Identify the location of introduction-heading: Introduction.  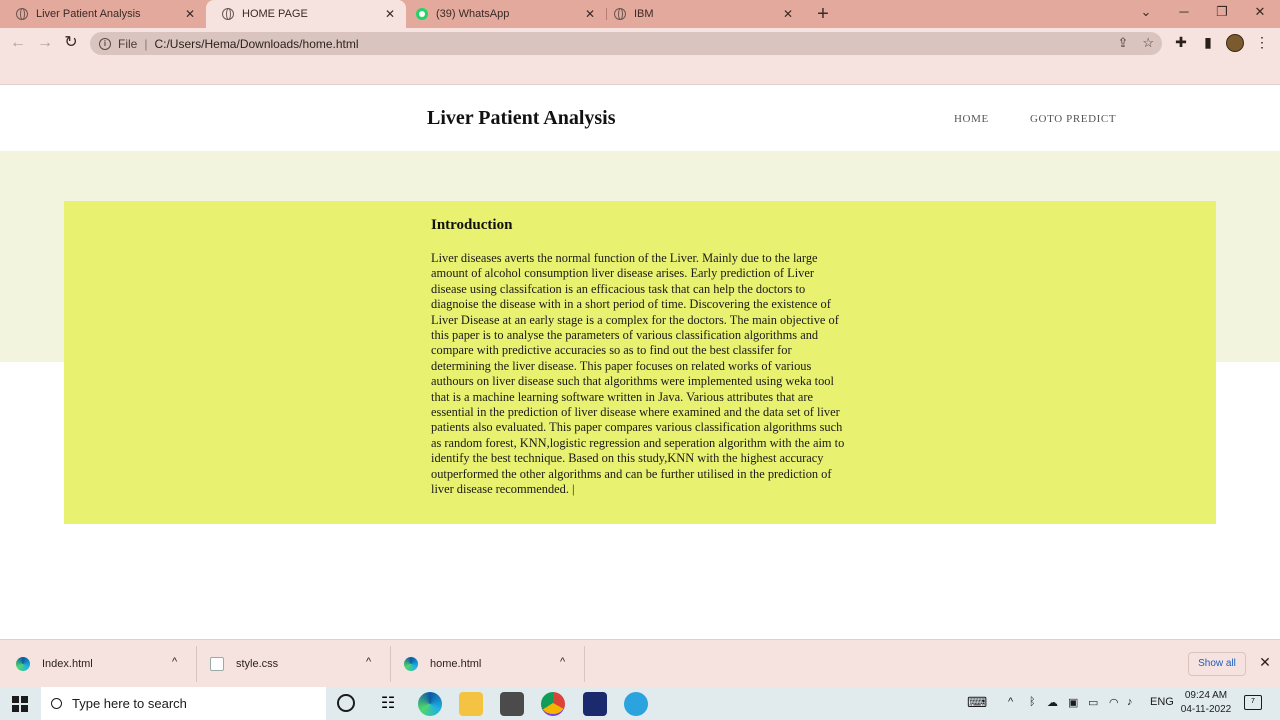
(472, 225).